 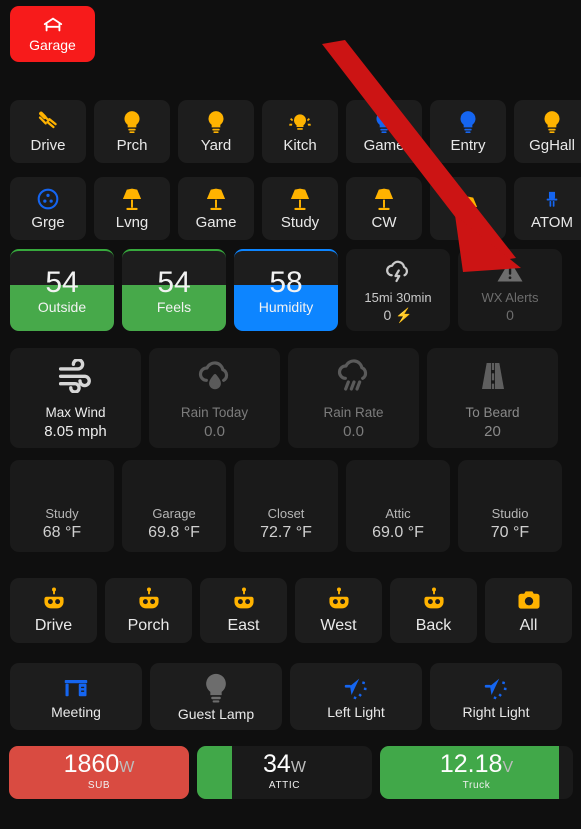 I want to click on power-gauge-value: 12.18, so click(x=471, y=764).